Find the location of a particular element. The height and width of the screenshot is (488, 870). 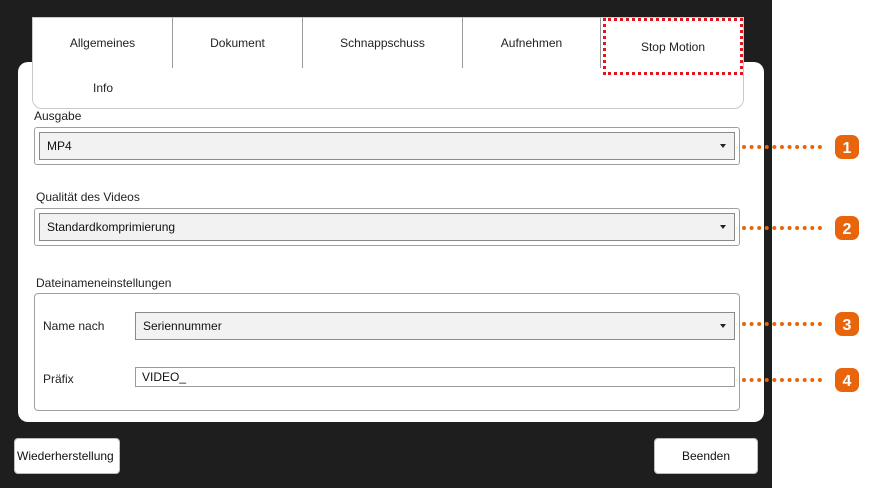

tab-schnappschuss: Schnappschuss is located at coordinates (383, 43).